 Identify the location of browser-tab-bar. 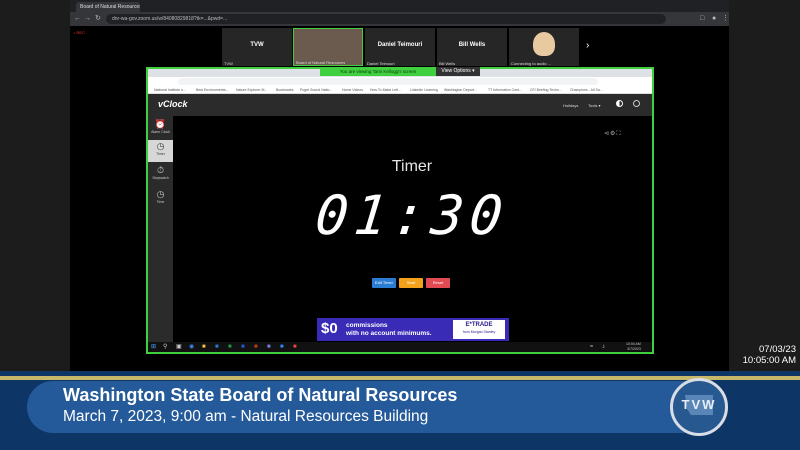
(399, 6).